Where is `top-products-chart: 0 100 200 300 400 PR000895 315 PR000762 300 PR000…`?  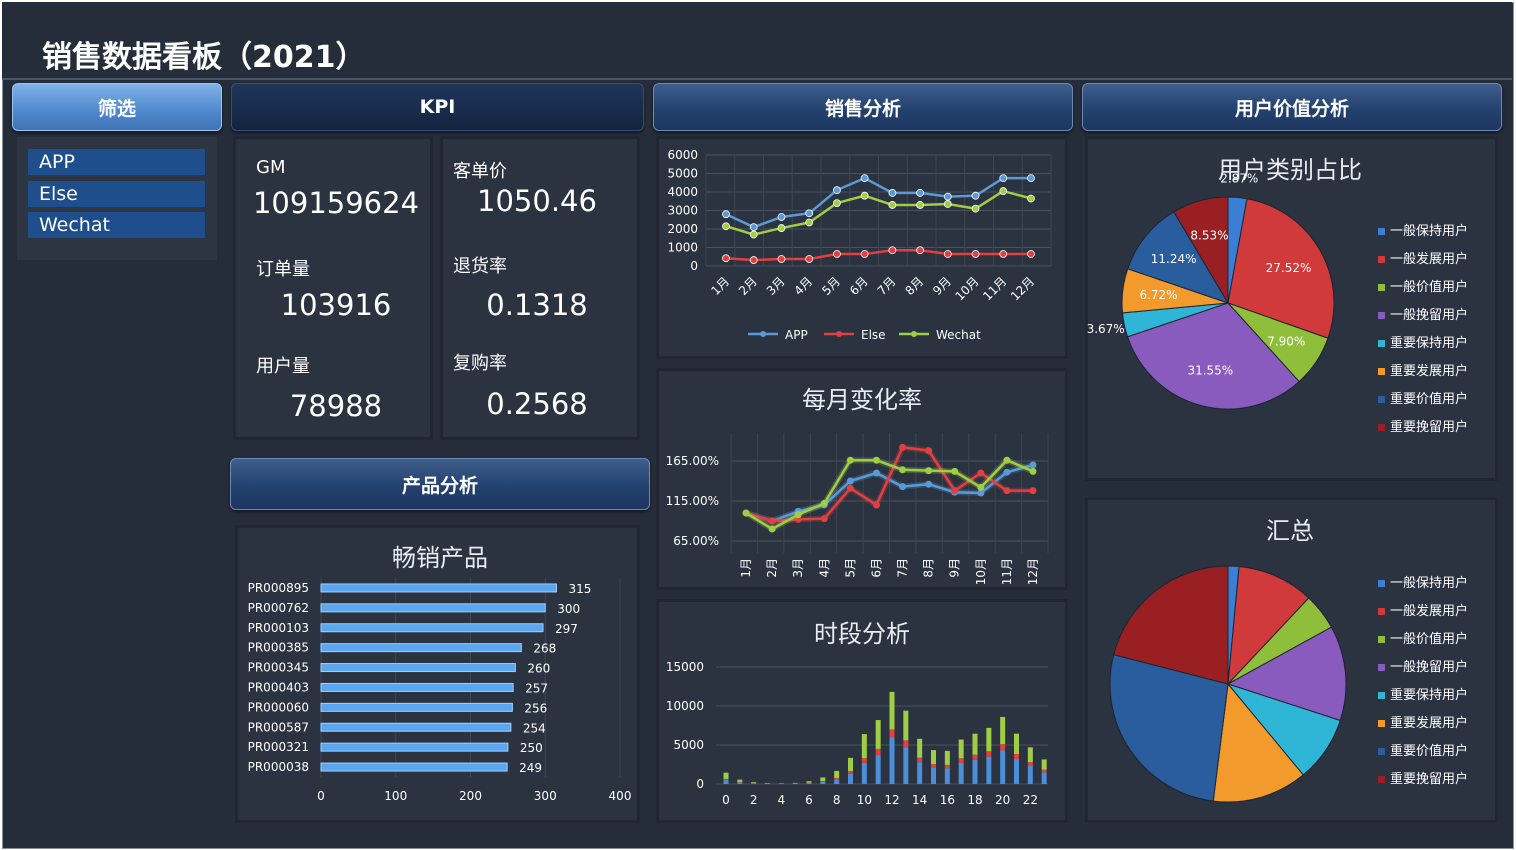 top-products-chart: 0 100 200 300 400 PR000895 315 PR000762 300 PR000… is located at coordinates (439, 690).